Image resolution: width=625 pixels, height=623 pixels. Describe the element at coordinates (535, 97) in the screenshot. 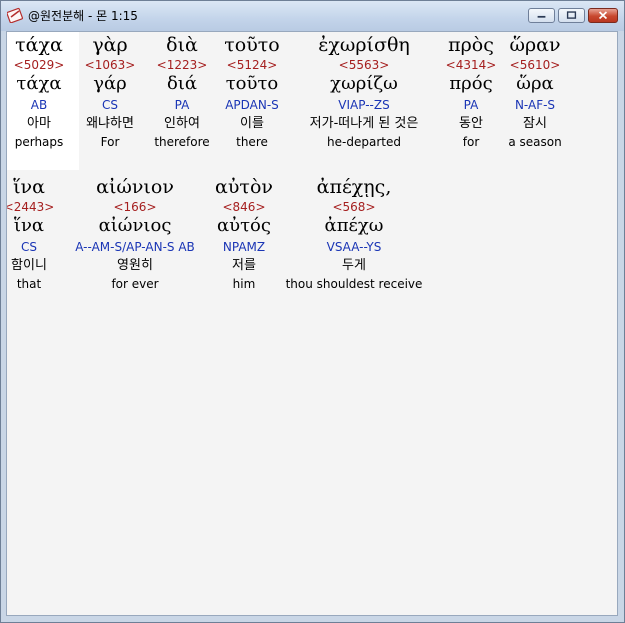

I see `word-column: ὥραν <5610> ὥρα N-AF-S 잠시 a season` at that location.